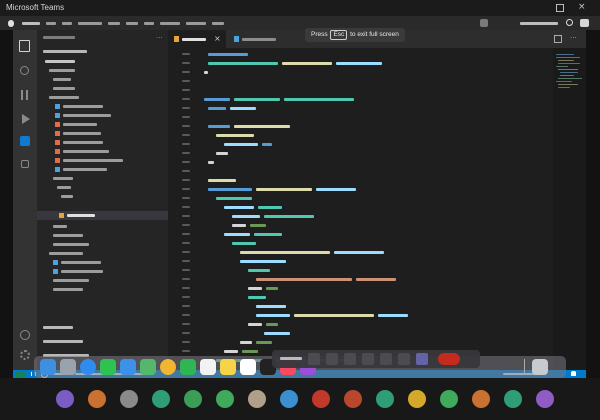  What do you see at coordinates (228, 367) in the screenshot?
I see `notes-icon` at bounding box center [228, 367].